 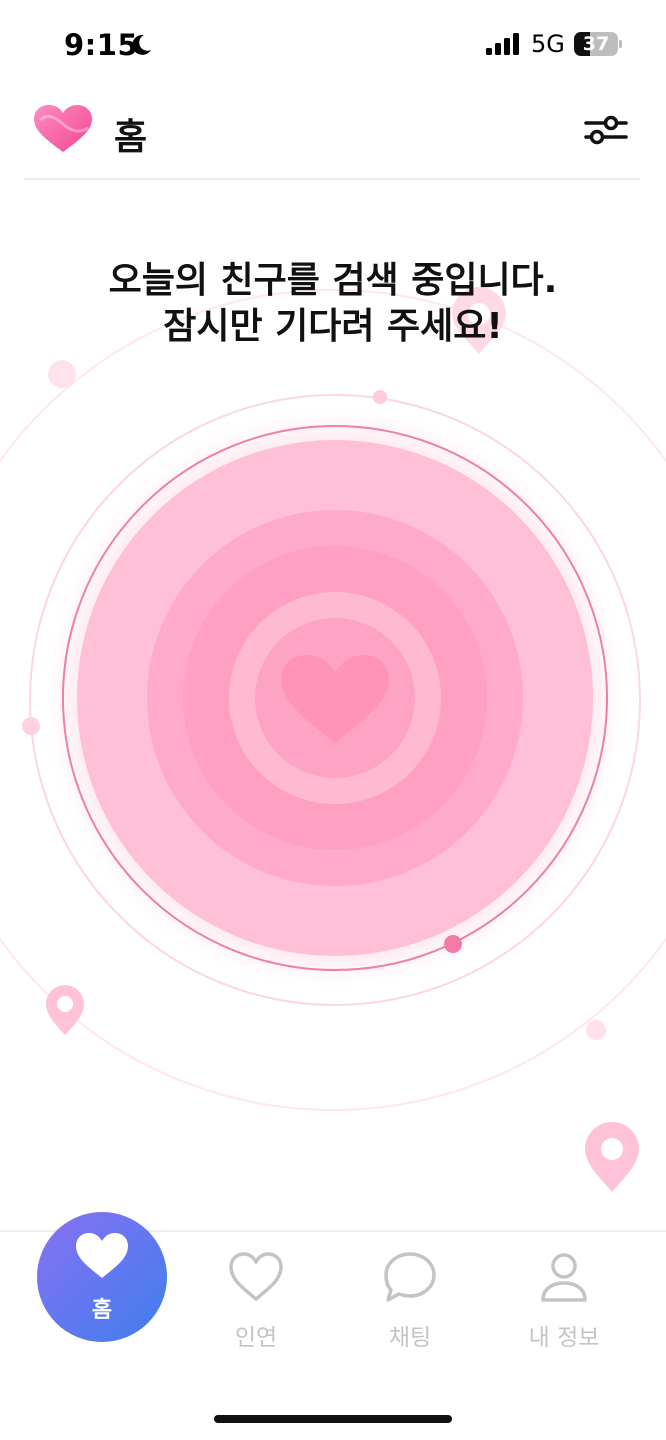 I want to click on battery-icon: 37, so click(x=598, y=44).